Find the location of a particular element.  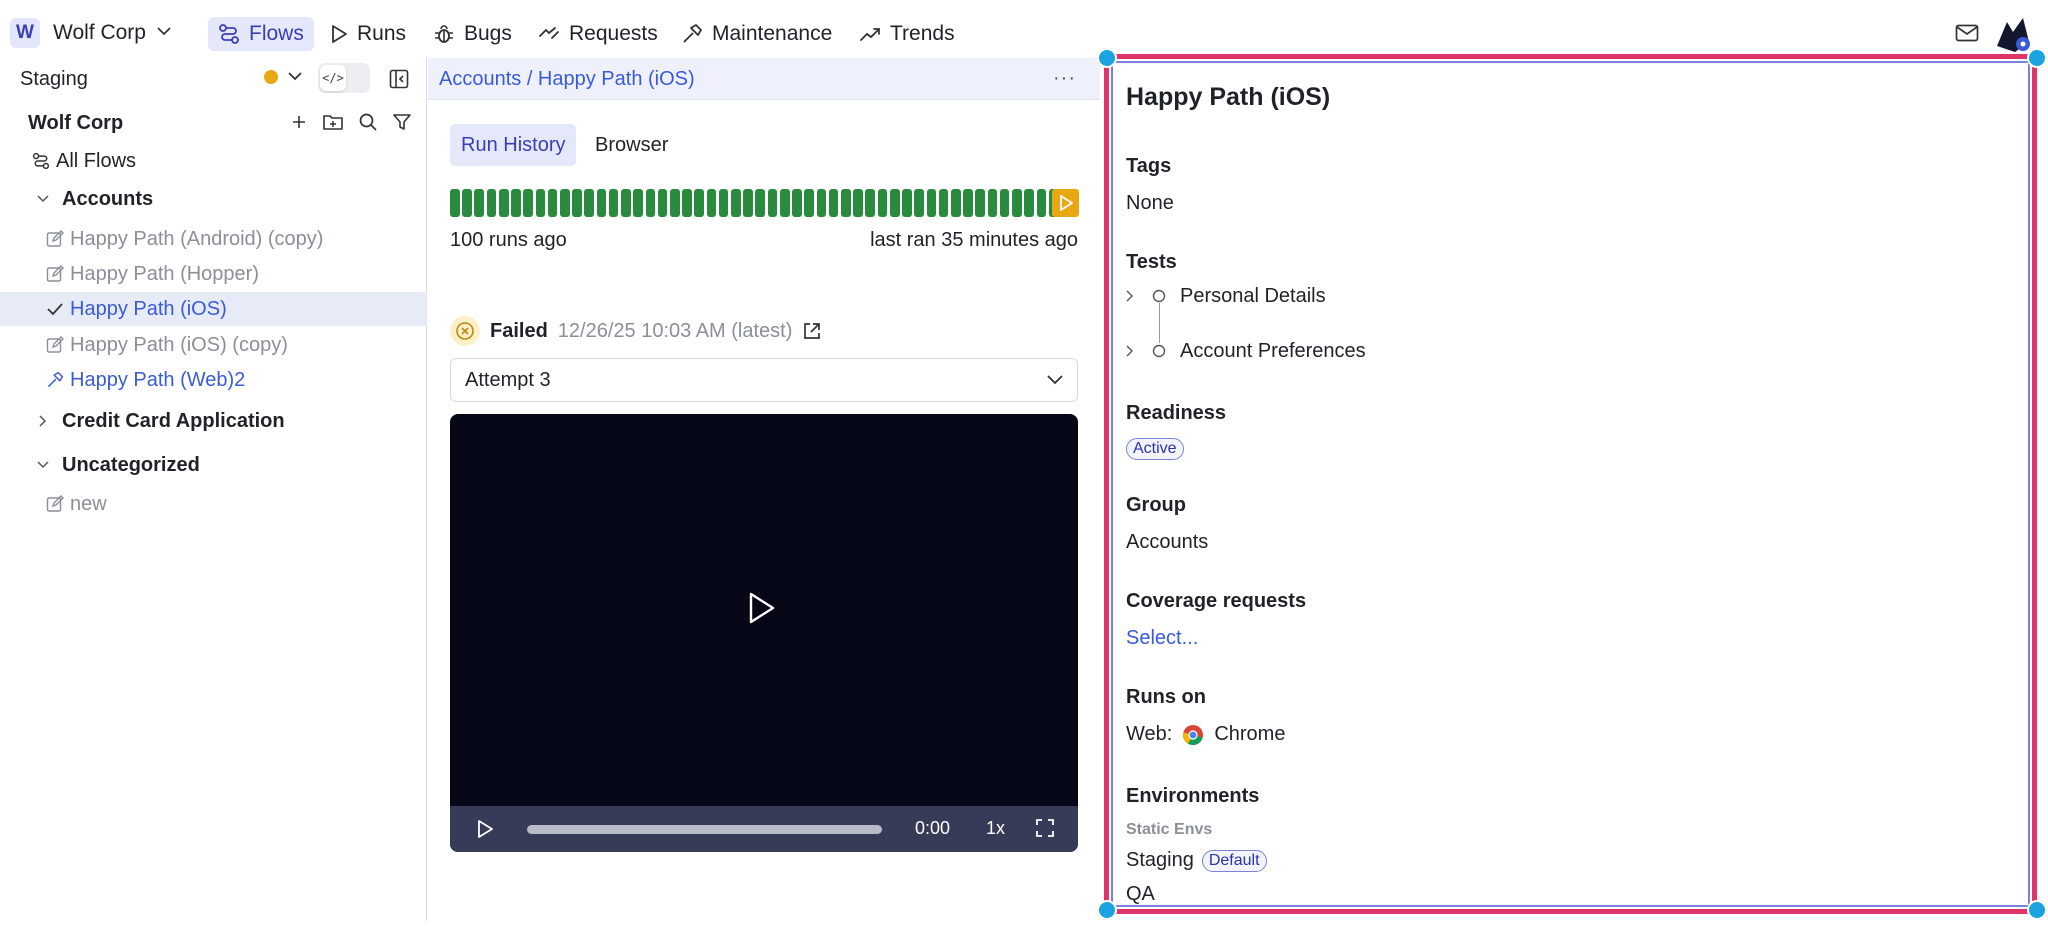

all-flows-item: All Flows is located at coordinates (213, 161).